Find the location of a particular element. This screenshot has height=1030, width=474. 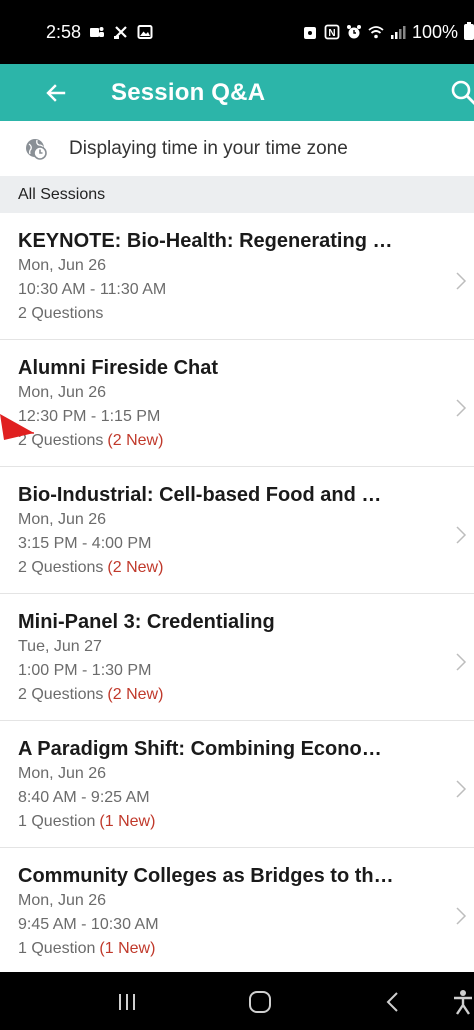

battery-percent: 100% is located at coordinates (434, 31).